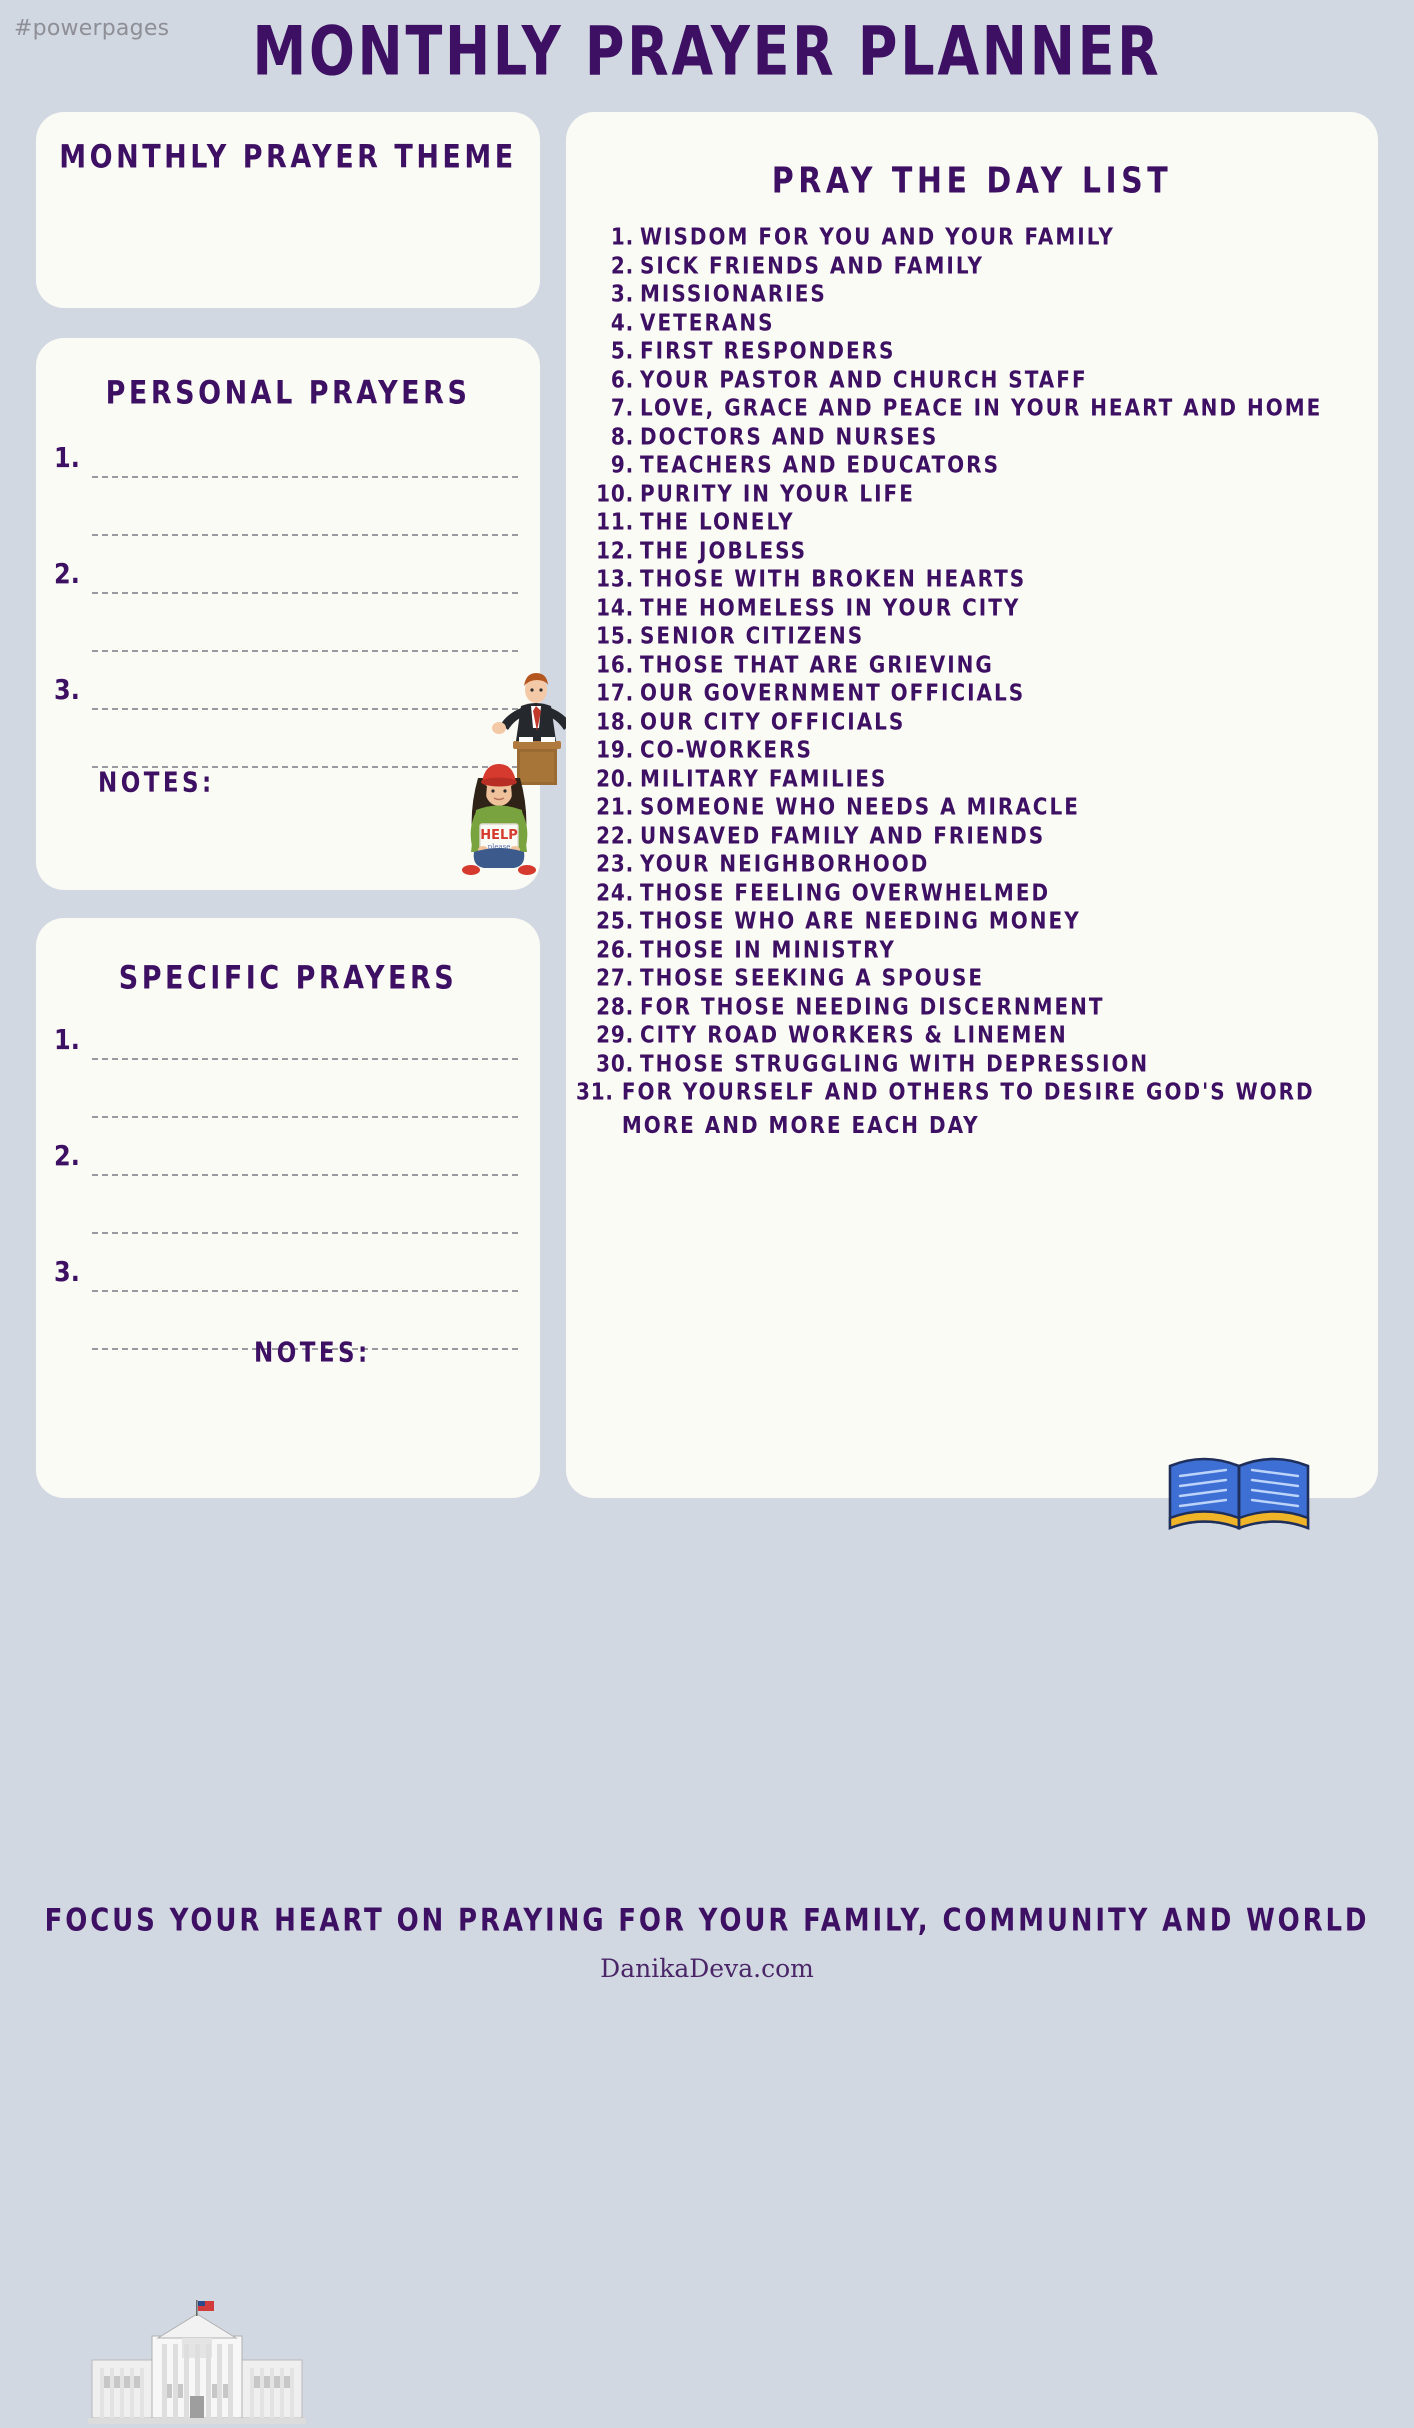 Image resolution: width=1414 pixels, height=2428 pixels. What do you see at coordinates (305, 1117) in the screenshot?
I see `specific-prayer-line-1b` at bounding box center [305, 1117].